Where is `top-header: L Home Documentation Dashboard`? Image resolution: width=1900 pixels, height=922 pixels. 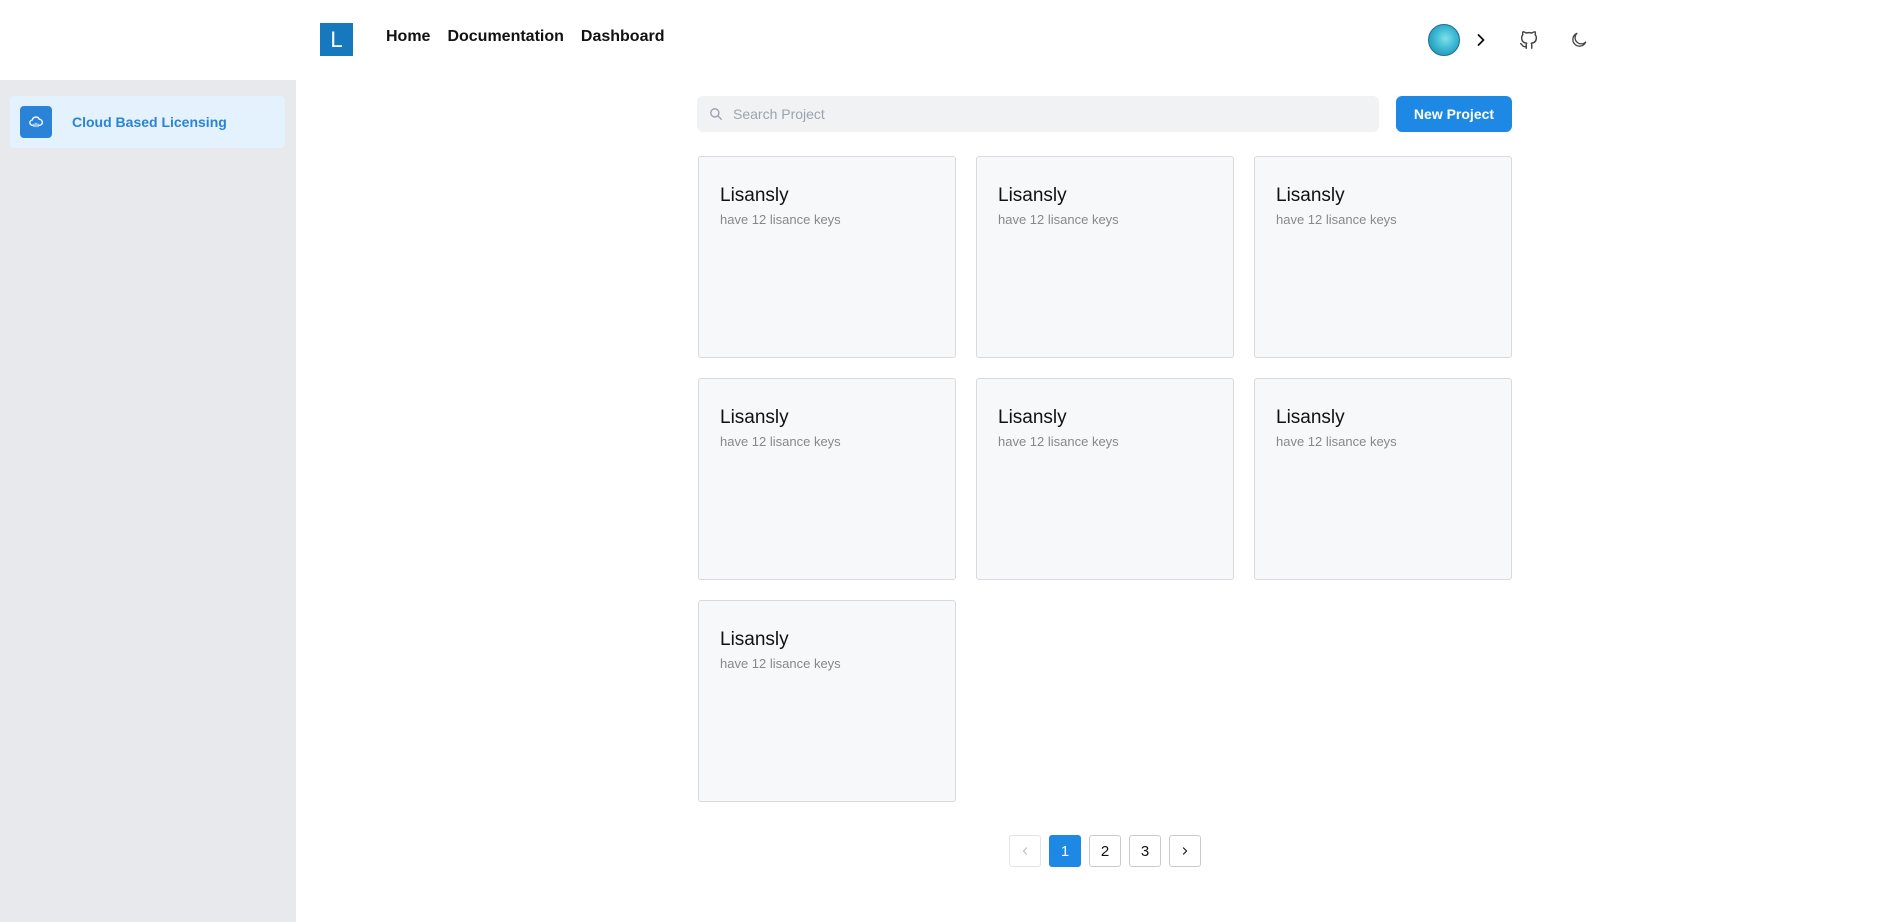
top-header: L Home Documentation Dashboard is located at coordinates (950, 40).